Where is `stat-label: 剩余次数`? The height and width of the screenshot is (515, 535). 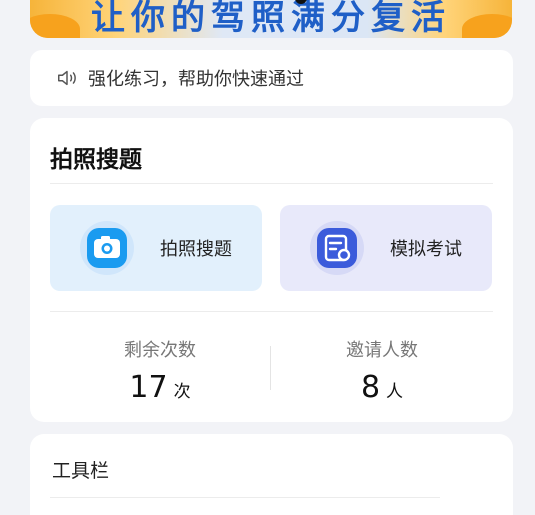
stat-label: 剩余次数 is located at coordinates (160, 350).